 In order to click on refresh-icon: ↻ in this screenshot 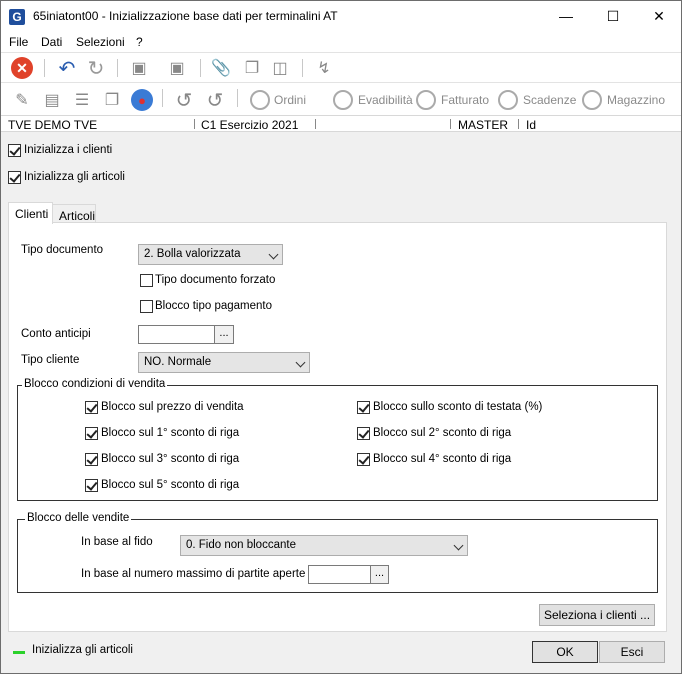, I will do `click(96, 68)`.